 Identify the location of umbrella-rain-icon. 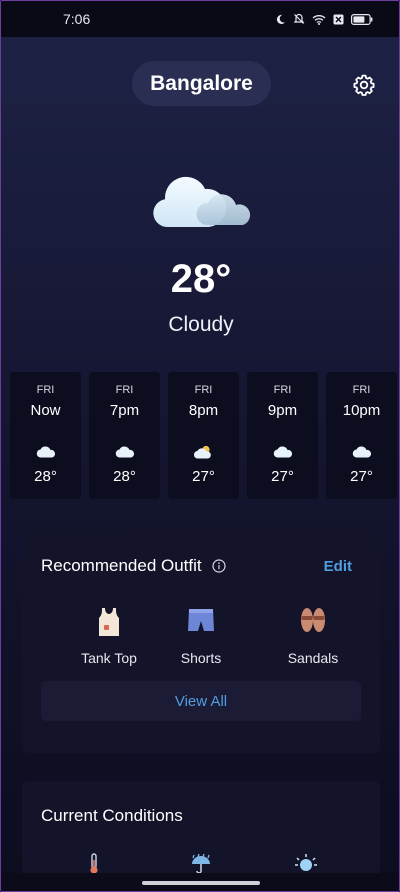
(201, 863).